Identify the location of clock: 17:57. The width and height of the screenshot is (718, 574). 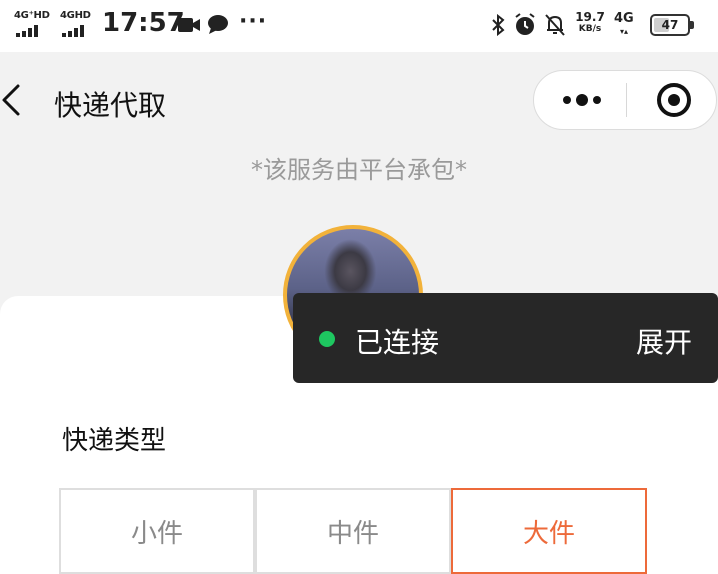
(143, 23).